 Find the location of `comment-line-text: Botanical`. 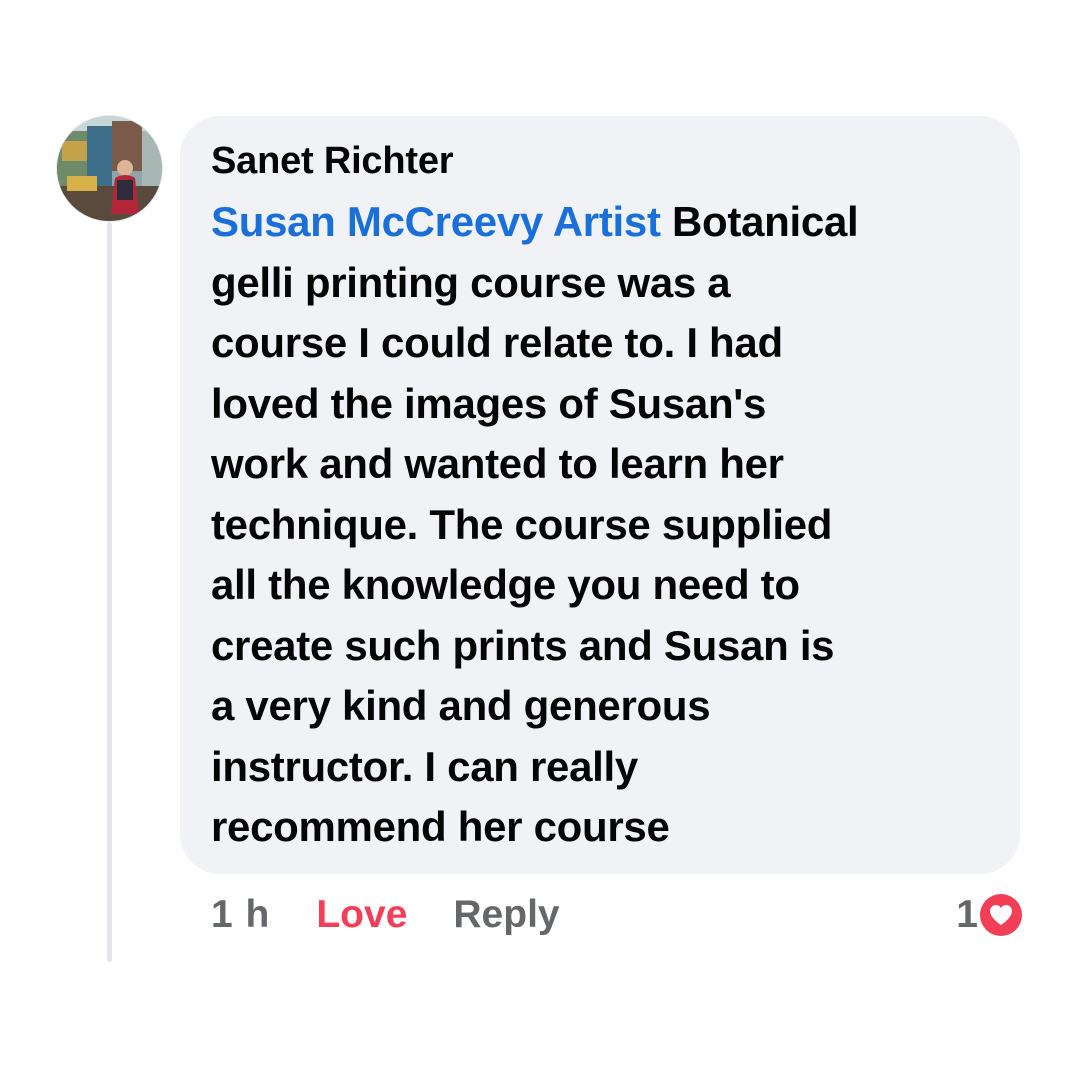

comment-line-text: Botanical is located at coordinates (759, 221).